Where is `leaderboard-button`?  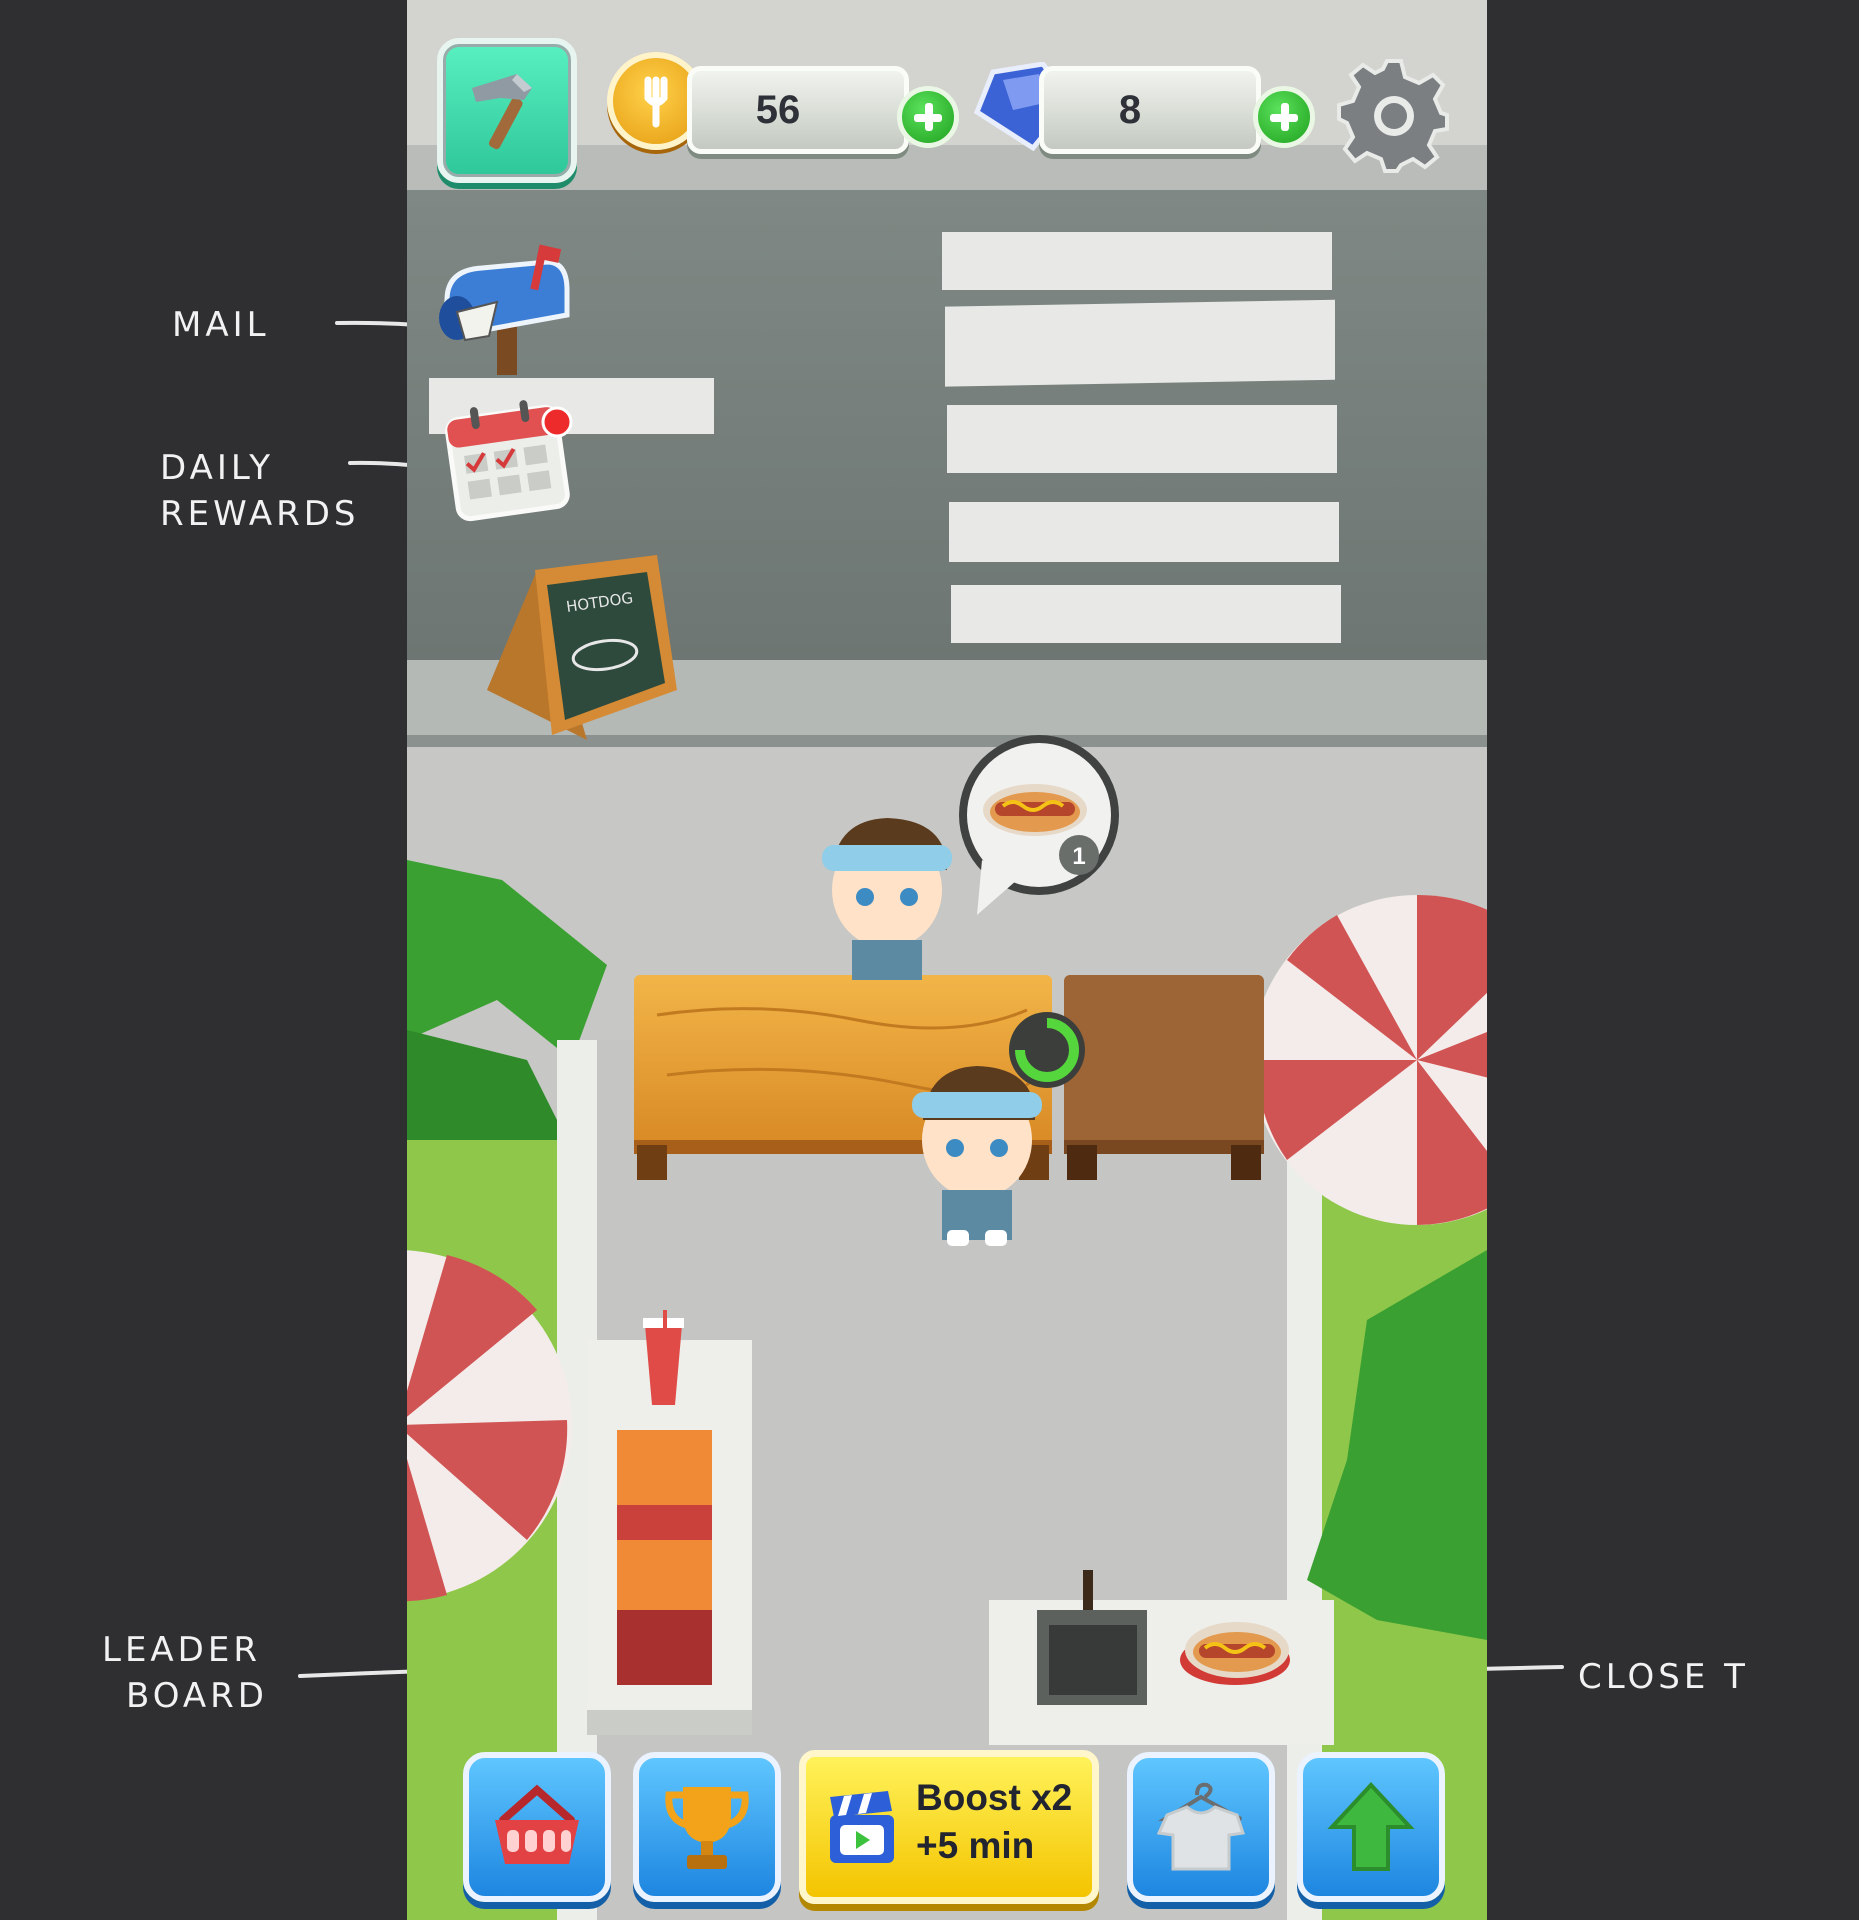
leaderboard-button is located at coordinates (707, 1827).